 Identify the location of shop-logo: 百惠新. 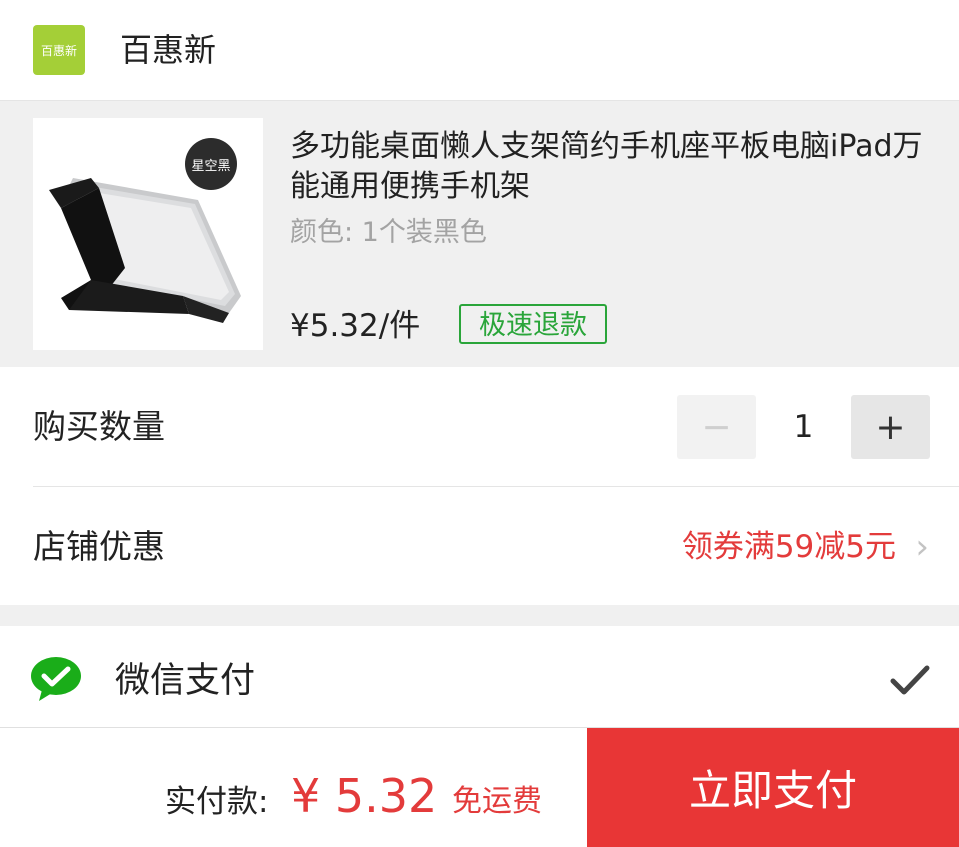
(59, 50).